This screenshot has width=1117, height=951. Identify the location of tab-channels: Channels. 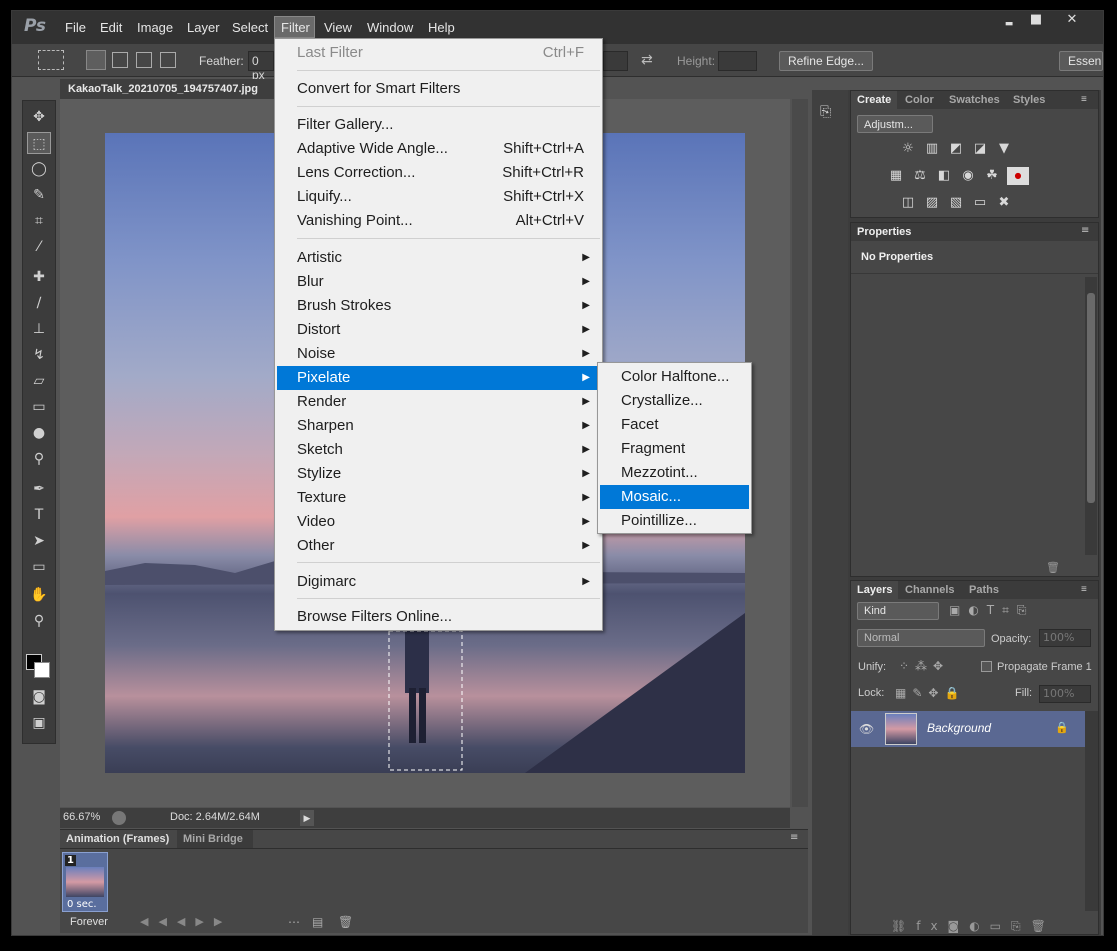
(930, 590).